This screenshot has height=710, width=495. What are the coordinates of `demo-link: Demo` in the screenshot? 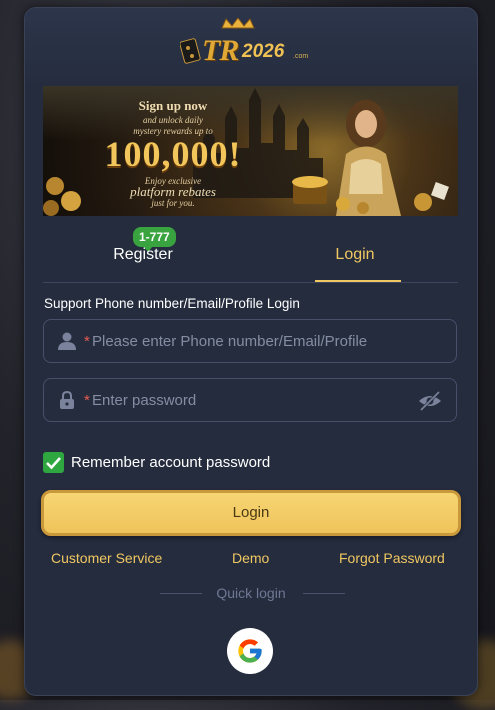 It's located at (250, 558).